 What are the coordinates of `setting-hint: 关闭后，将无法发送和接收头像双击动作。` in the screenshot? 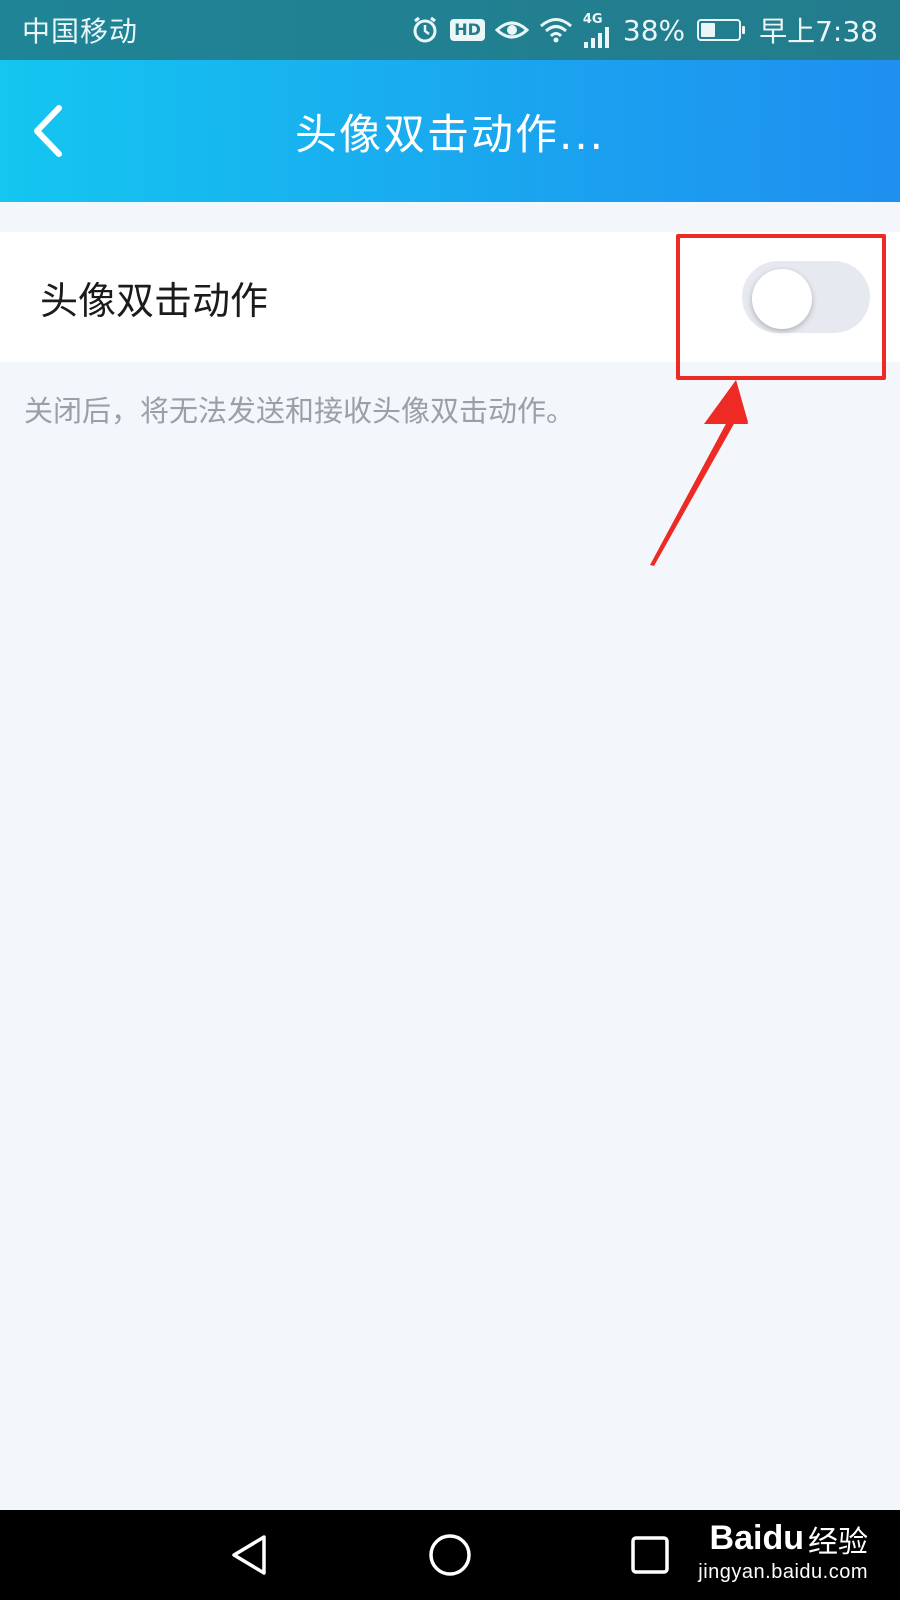 It's located at (300, 411).